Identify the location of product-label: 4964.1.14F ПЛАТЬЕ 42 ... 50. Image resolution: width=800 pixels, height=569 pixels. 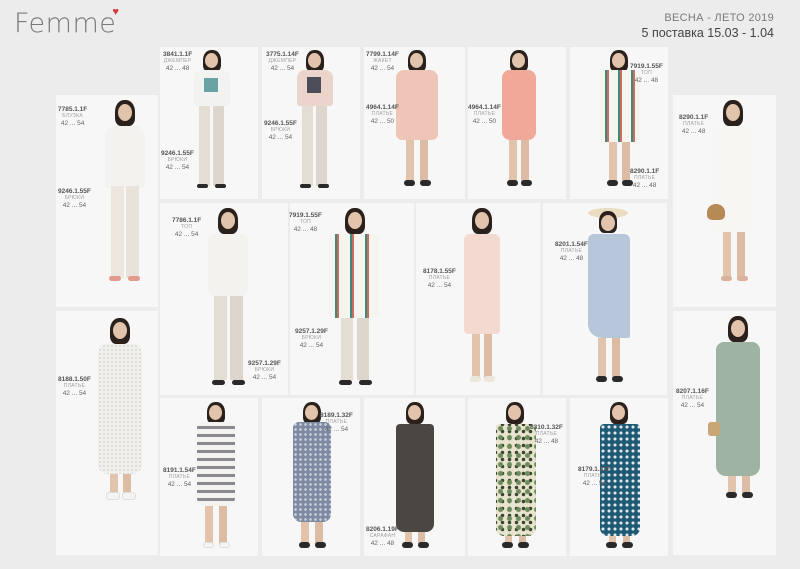
(484, 115).